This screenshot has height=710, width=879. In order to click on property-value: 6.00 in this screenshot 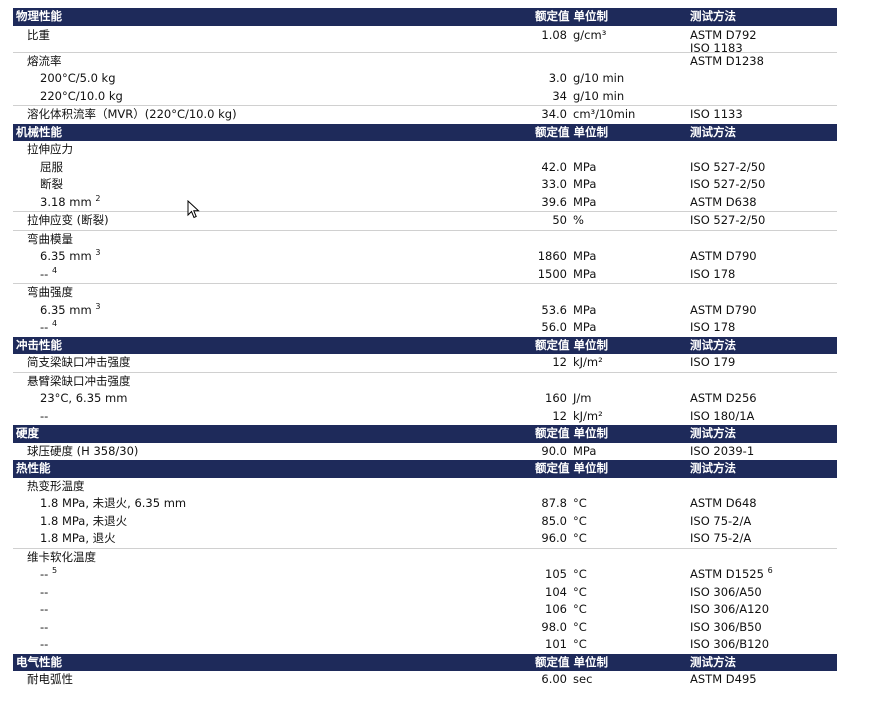, I will do `click(554, 679)`.